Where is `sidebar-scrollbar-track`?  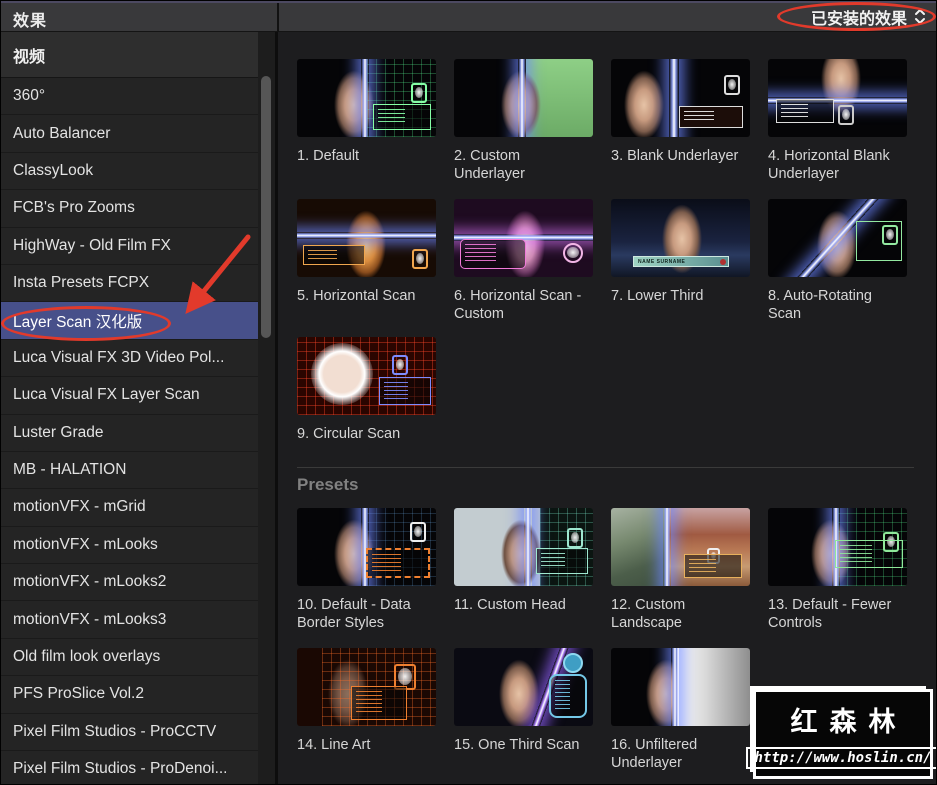 sidebar-scrollbar-track is located at coordinates (266, 408).